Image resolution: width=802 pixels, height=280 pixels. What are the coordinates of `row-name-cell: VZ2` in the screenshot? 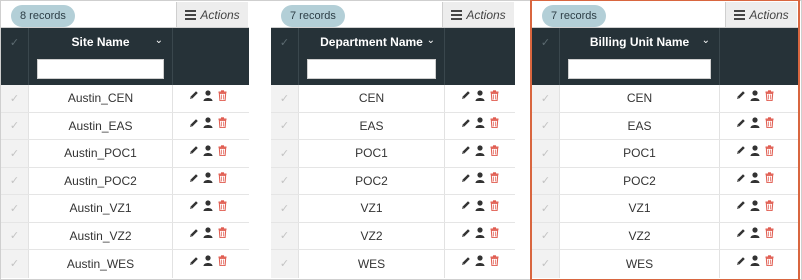 It's located at (640, 235).